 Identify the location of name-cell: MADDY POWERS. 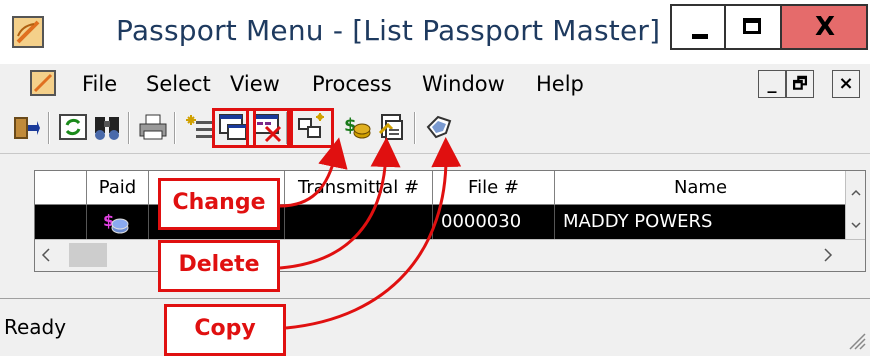
(701, 222).